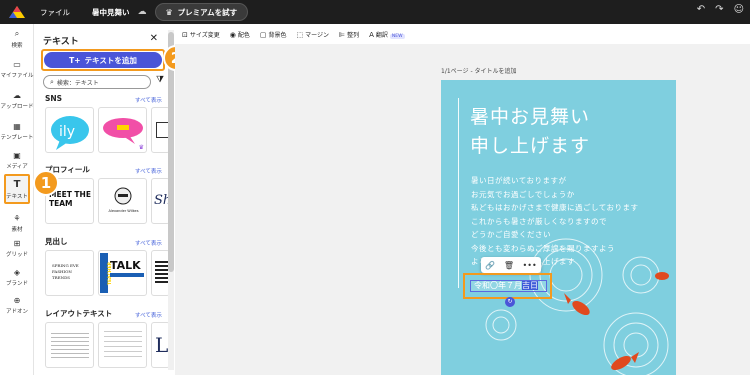 The height and width of the screenshot is (375, 750). Describe the element at coordinates (17, 100) in the screenshot. I see `rail-item-upload: ☁ アップロード` at that location.